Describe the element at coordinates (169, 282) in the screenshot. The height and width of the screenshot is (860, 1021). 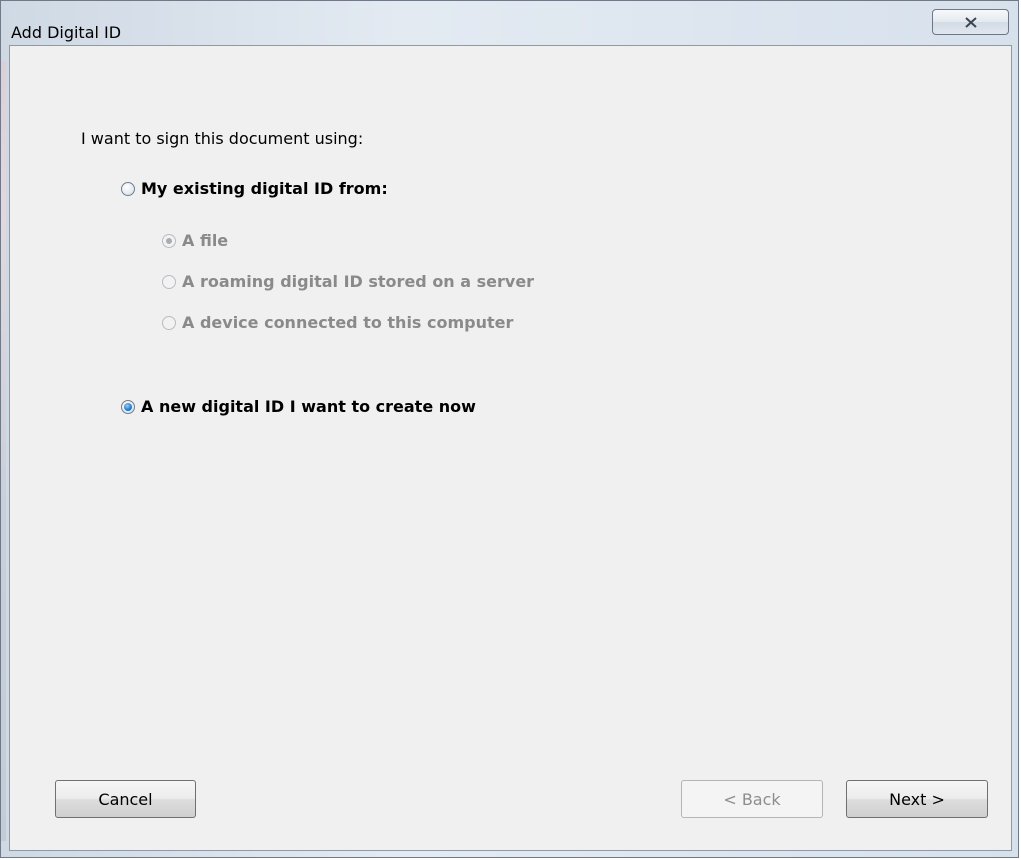
I see `radio-roaming-id` at that location.